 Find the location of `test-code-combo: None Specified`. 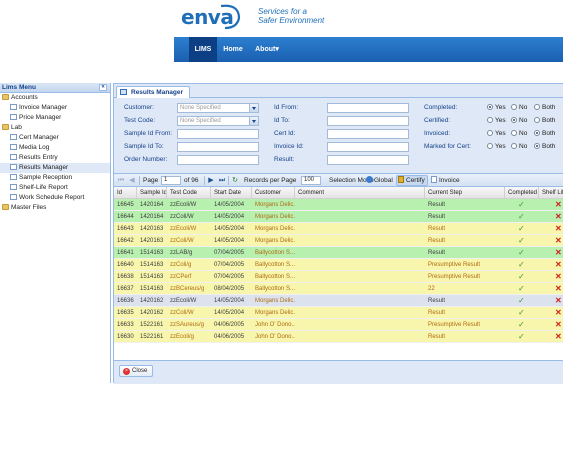

test-code-combo: None Specified is located at coordinates (218, 121).